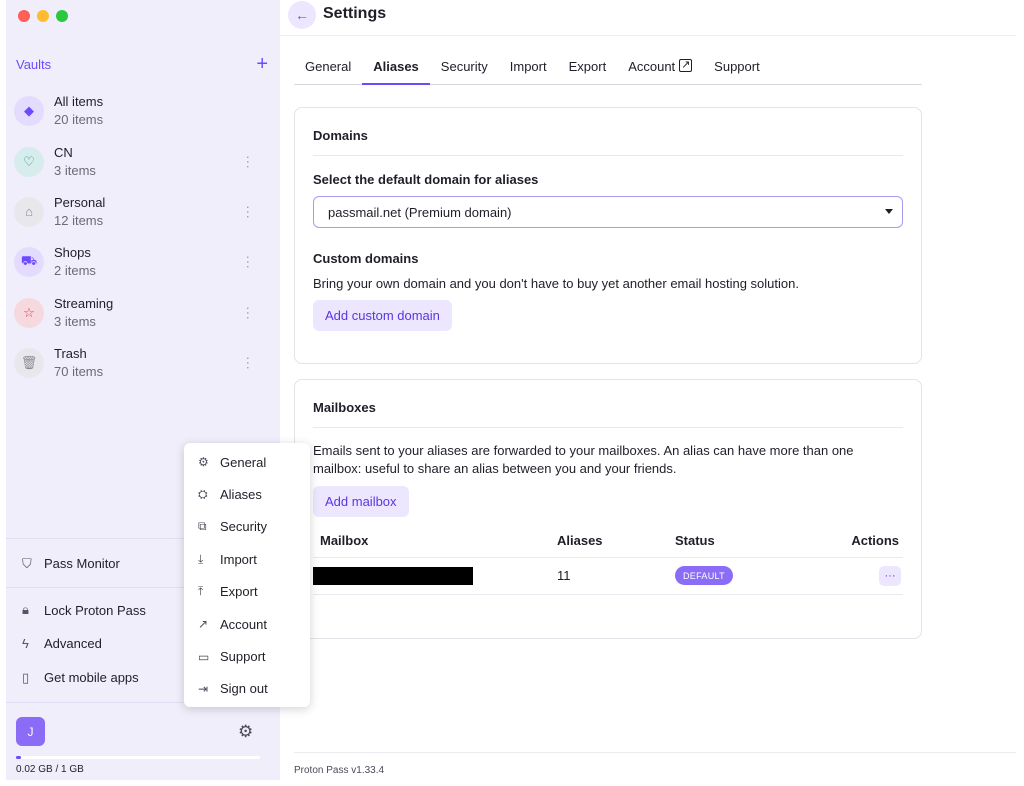 This screenshot has height=786, width=1024. Describe the element at coordinates (328, 72) in the screenshot. I see `tab-general: General` at that location.